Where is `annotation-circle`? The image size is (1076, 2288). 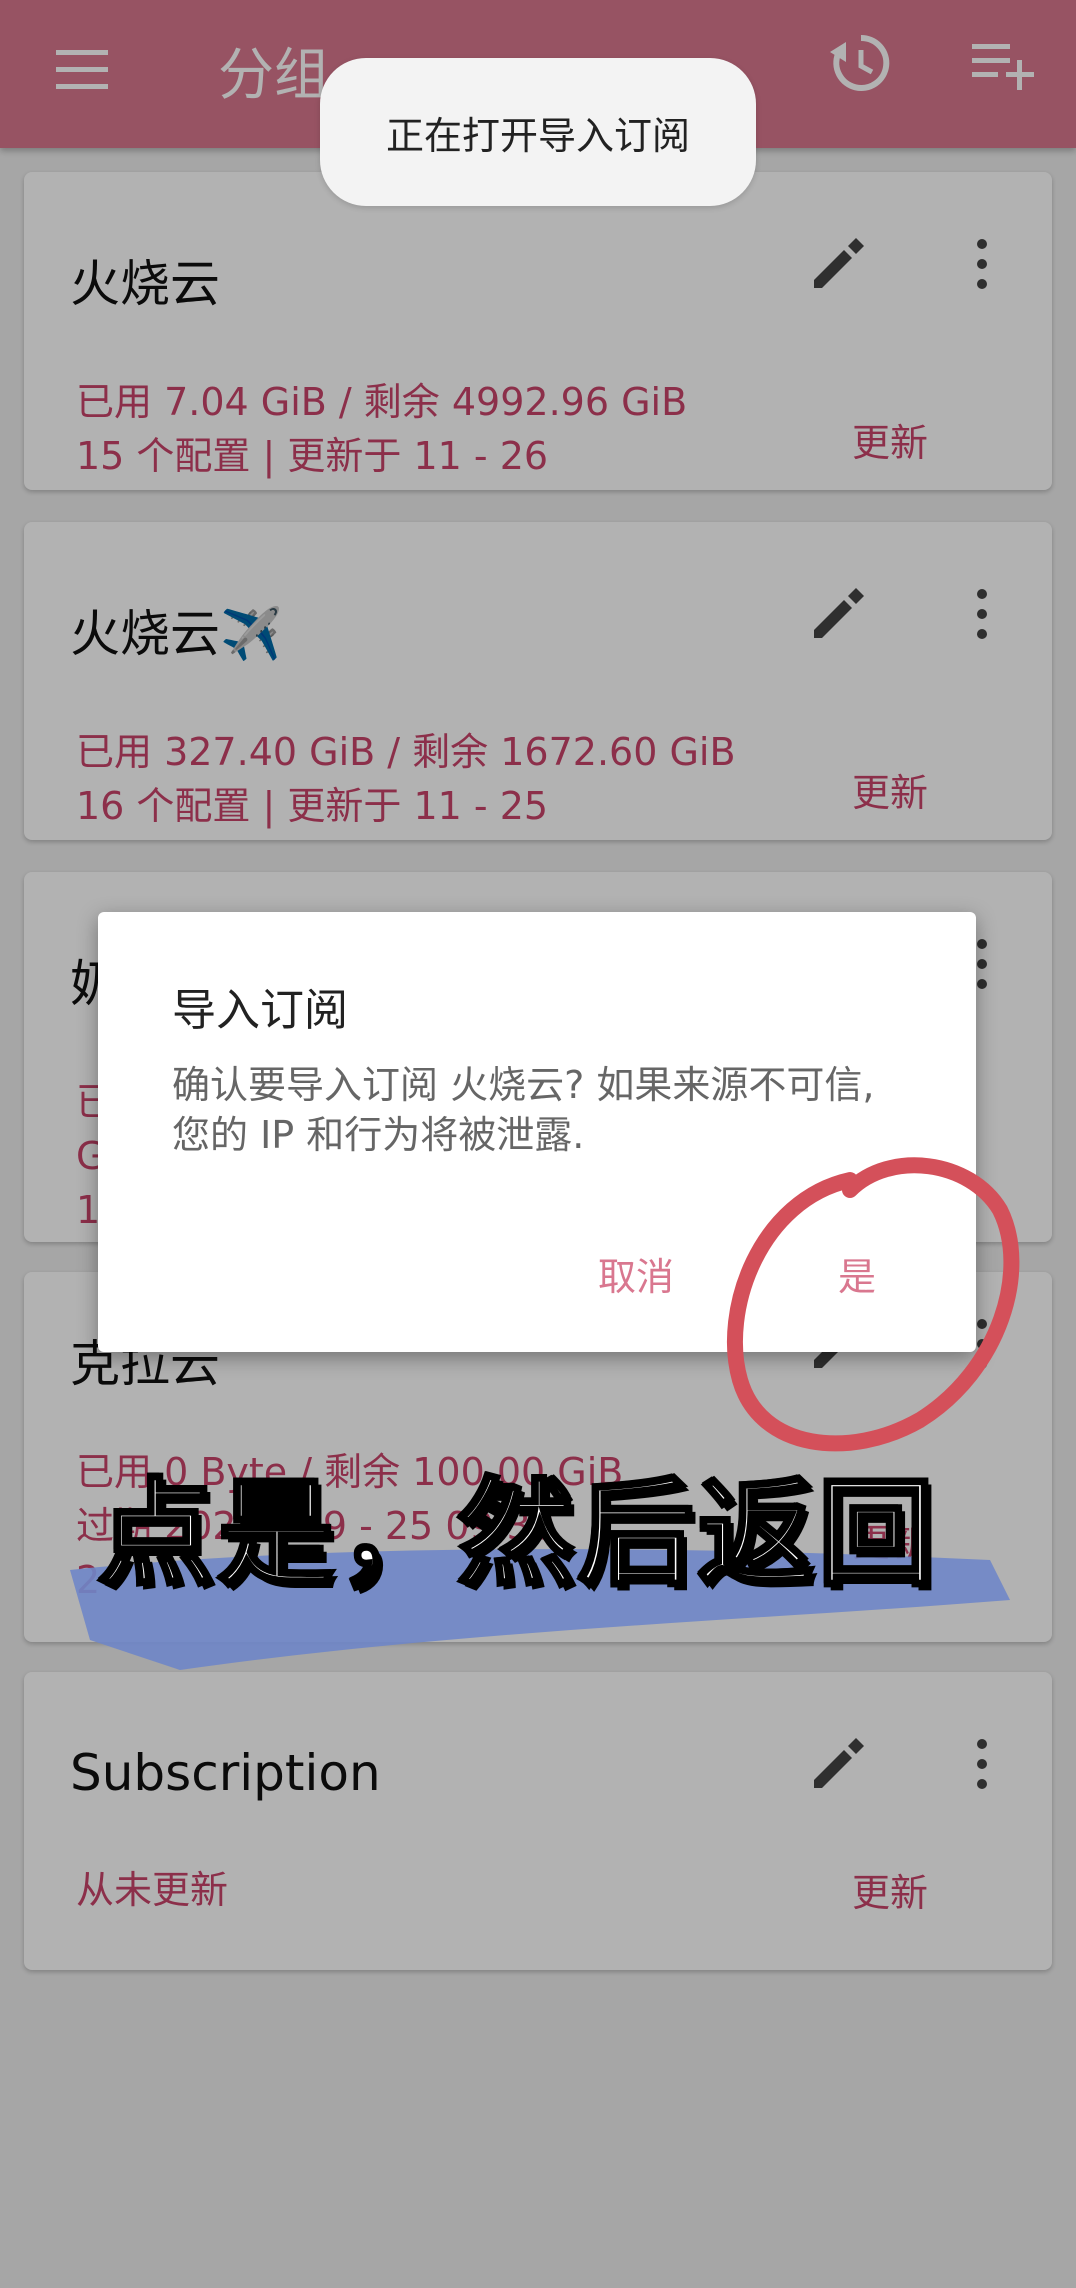
annotation-circle is located at coordinates (873, 1304).